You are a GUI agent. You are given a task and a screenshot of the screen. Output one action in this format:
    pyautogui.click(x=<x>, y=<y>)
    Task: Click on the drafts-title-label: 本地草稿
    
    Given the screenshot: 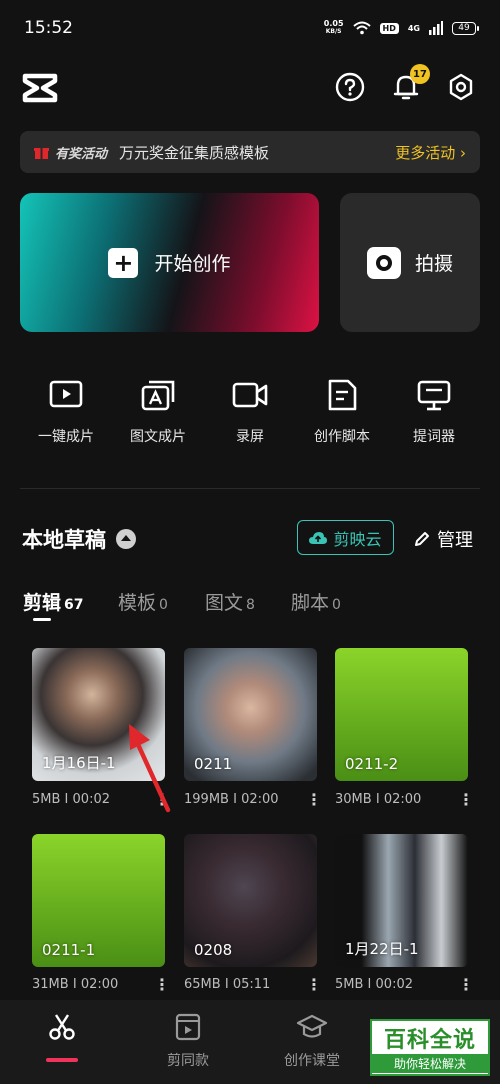 What is the action you would take?
    pyautogui.click(x=64, y=540)
    